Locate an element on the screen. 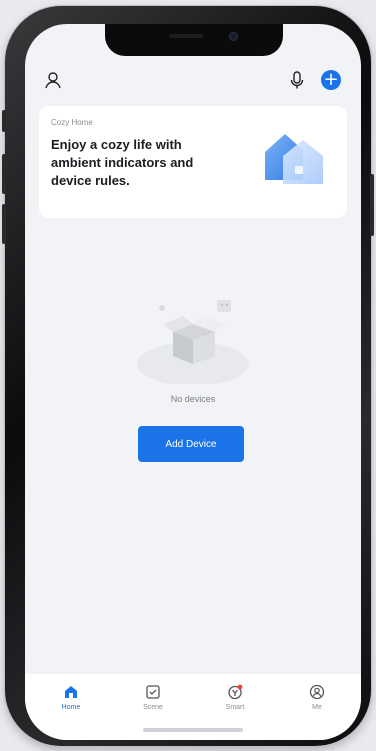 The image size is (376, 751). tab-home: Home is located at coordinates (71, 697).